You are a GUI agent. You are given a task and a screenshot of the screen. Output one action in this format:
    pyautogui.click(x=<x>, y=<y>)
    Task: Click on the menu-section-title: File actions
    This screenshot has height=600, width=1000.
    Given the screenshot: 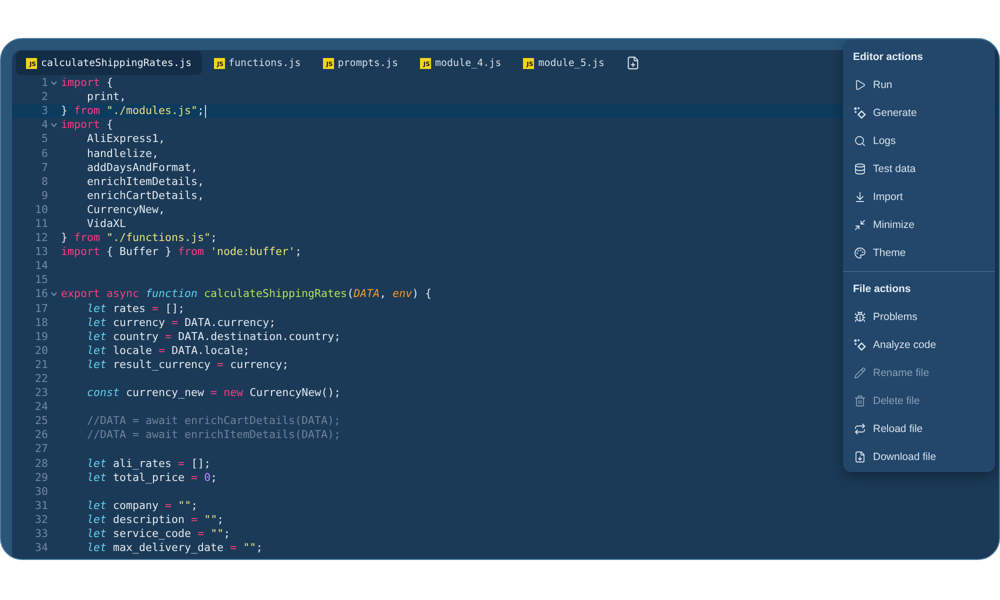 What is the action you would take?
    pyautogui.click(x=882, y=289)
    